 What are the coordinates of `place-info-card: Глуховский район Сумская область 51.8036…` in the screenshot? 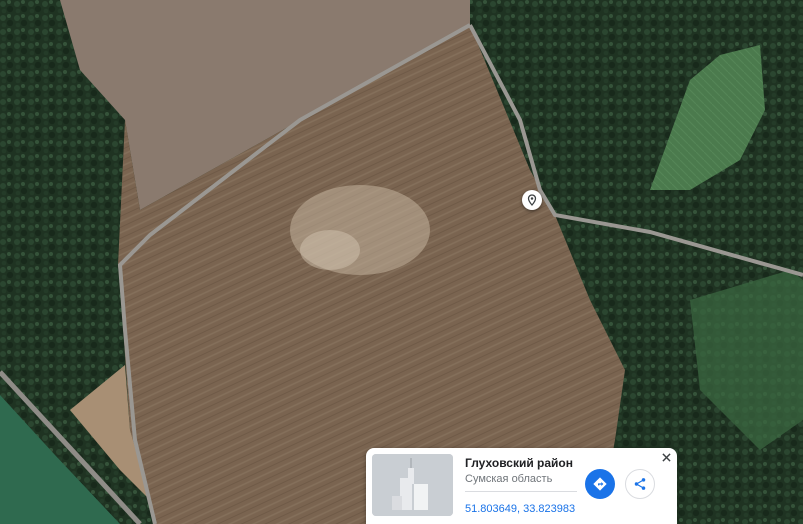 It's located at (521, 486).